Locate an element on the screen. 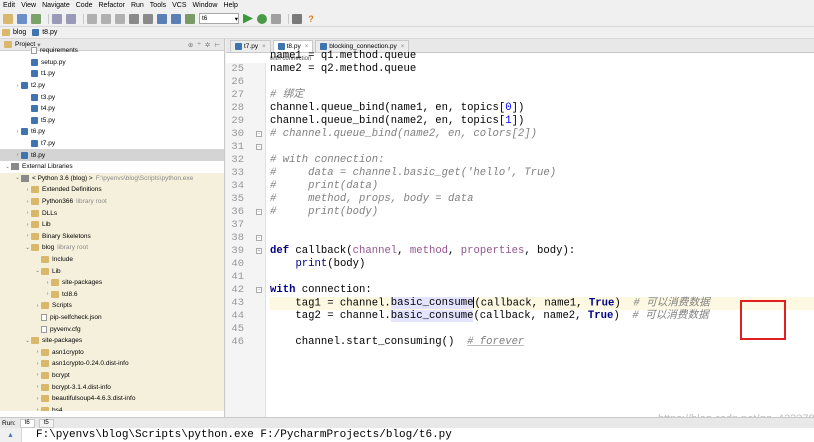 The image size is (814, 442). tree-item: t5.py is located at coordinates (112, 121).